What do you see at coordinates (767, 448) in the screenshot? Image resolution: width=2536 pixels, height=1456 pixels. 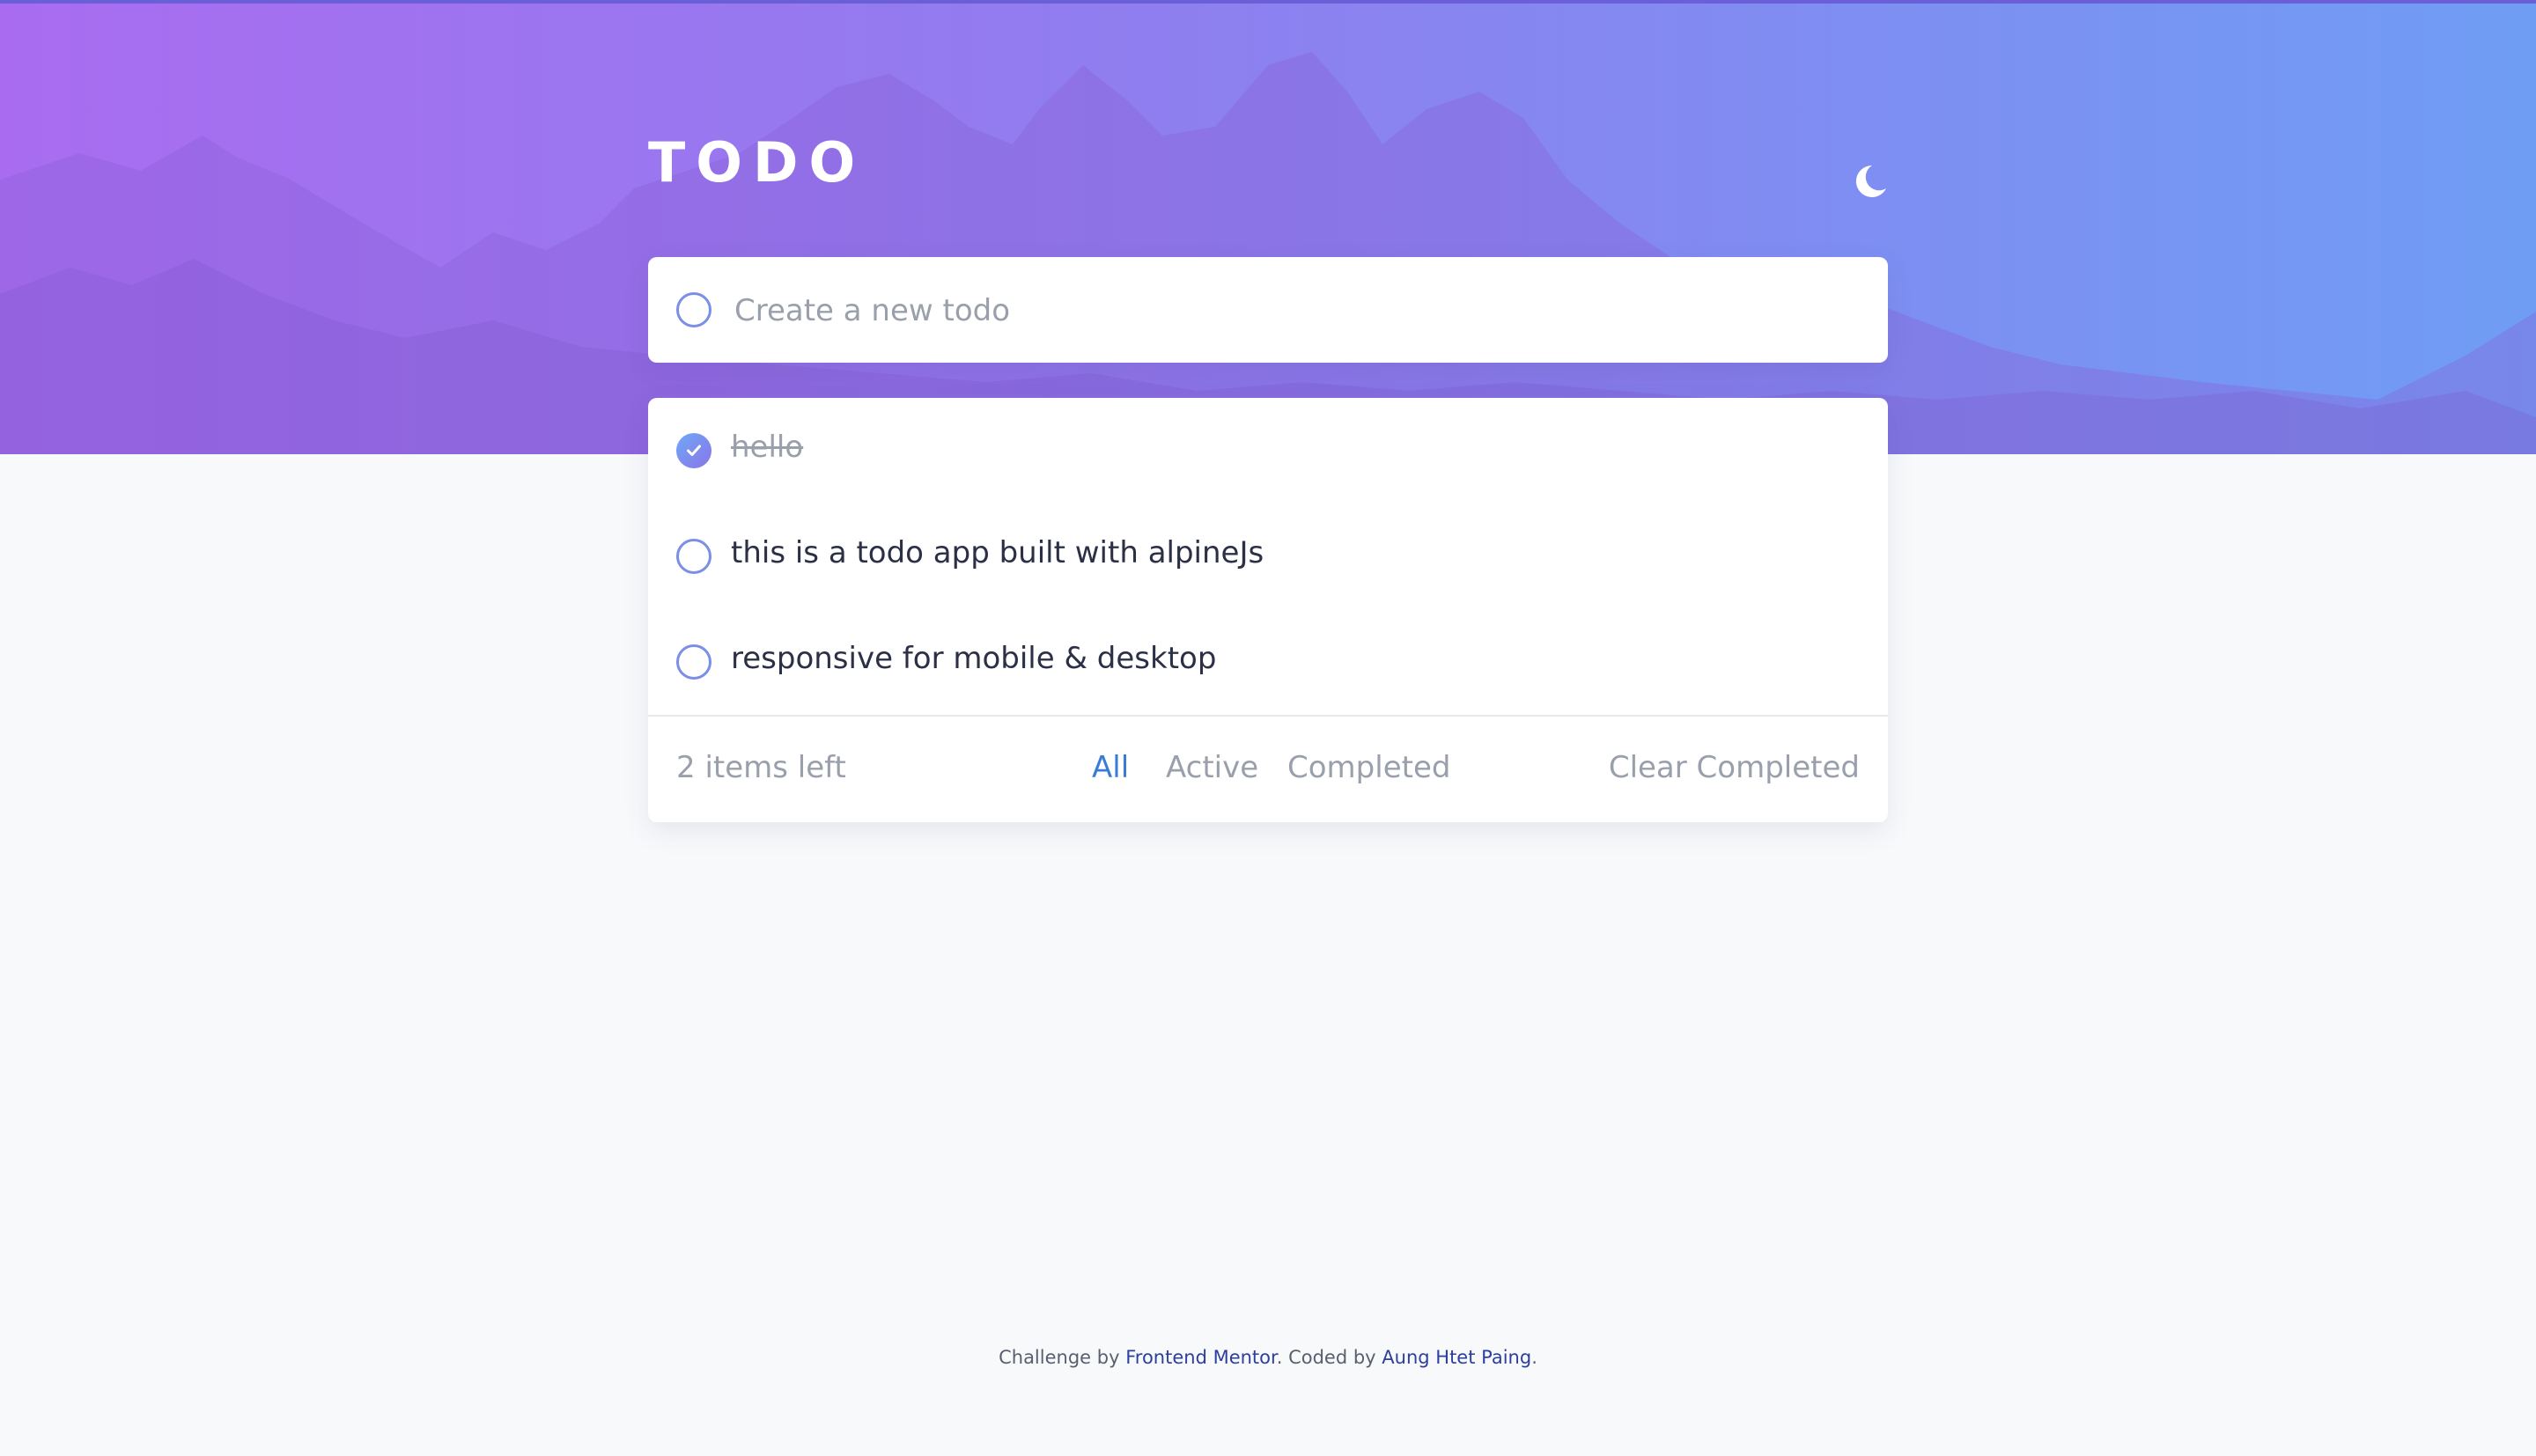 I see `todo-text: hello` at bounding box center [767, 448].